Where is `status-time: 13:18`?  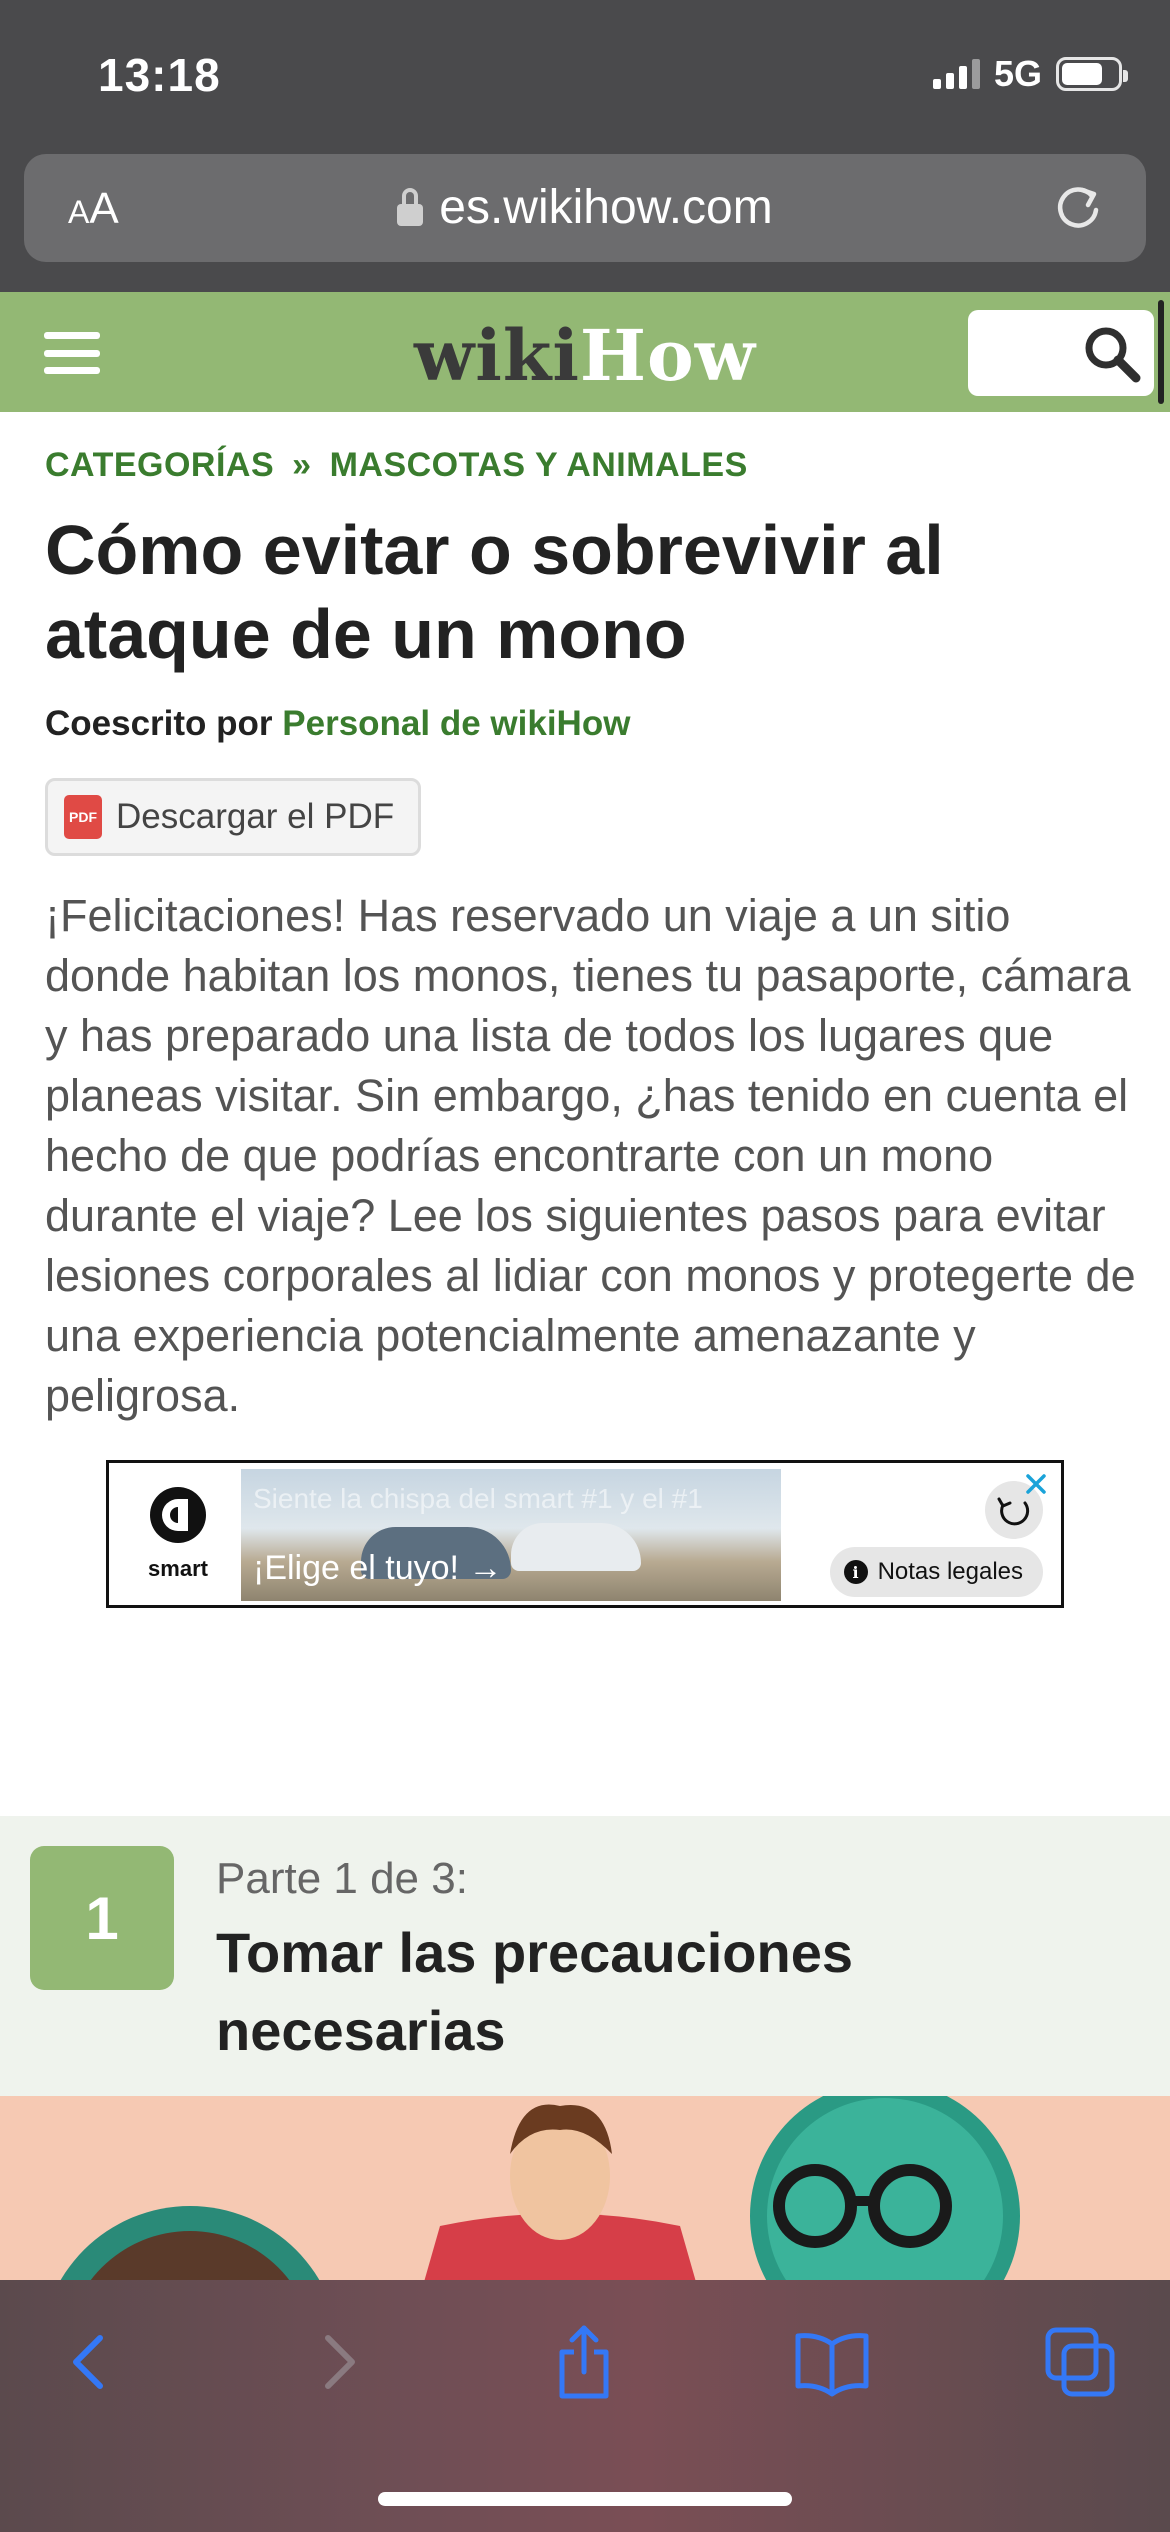
status-time: 13:18 is located at coordinates (159, 75).